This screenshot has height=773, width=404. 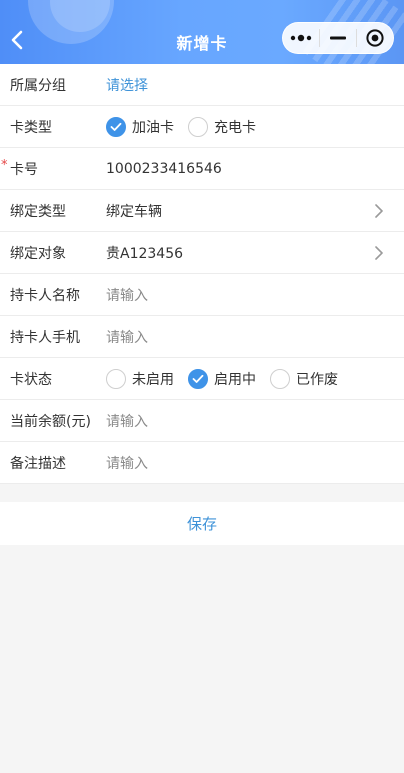 I want to click on card-status-radio-group: 未启用 启用中 已作废, so click(x=229, y=378).